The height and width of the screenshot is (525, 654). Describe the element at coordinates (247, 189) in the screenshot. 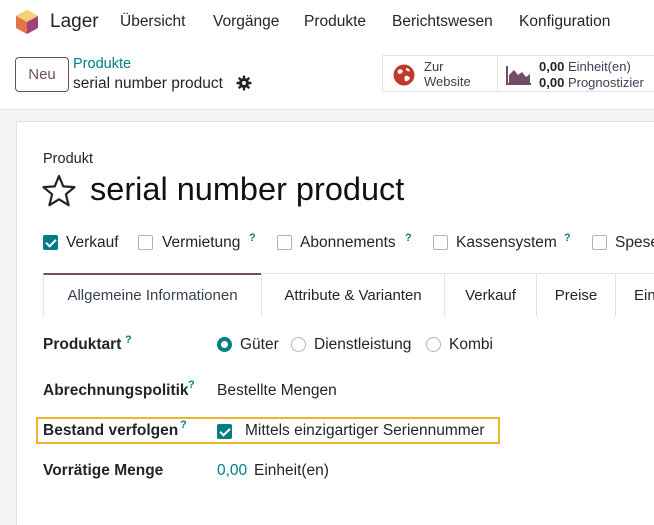

I see `product-name-field: serial number product` at that location.